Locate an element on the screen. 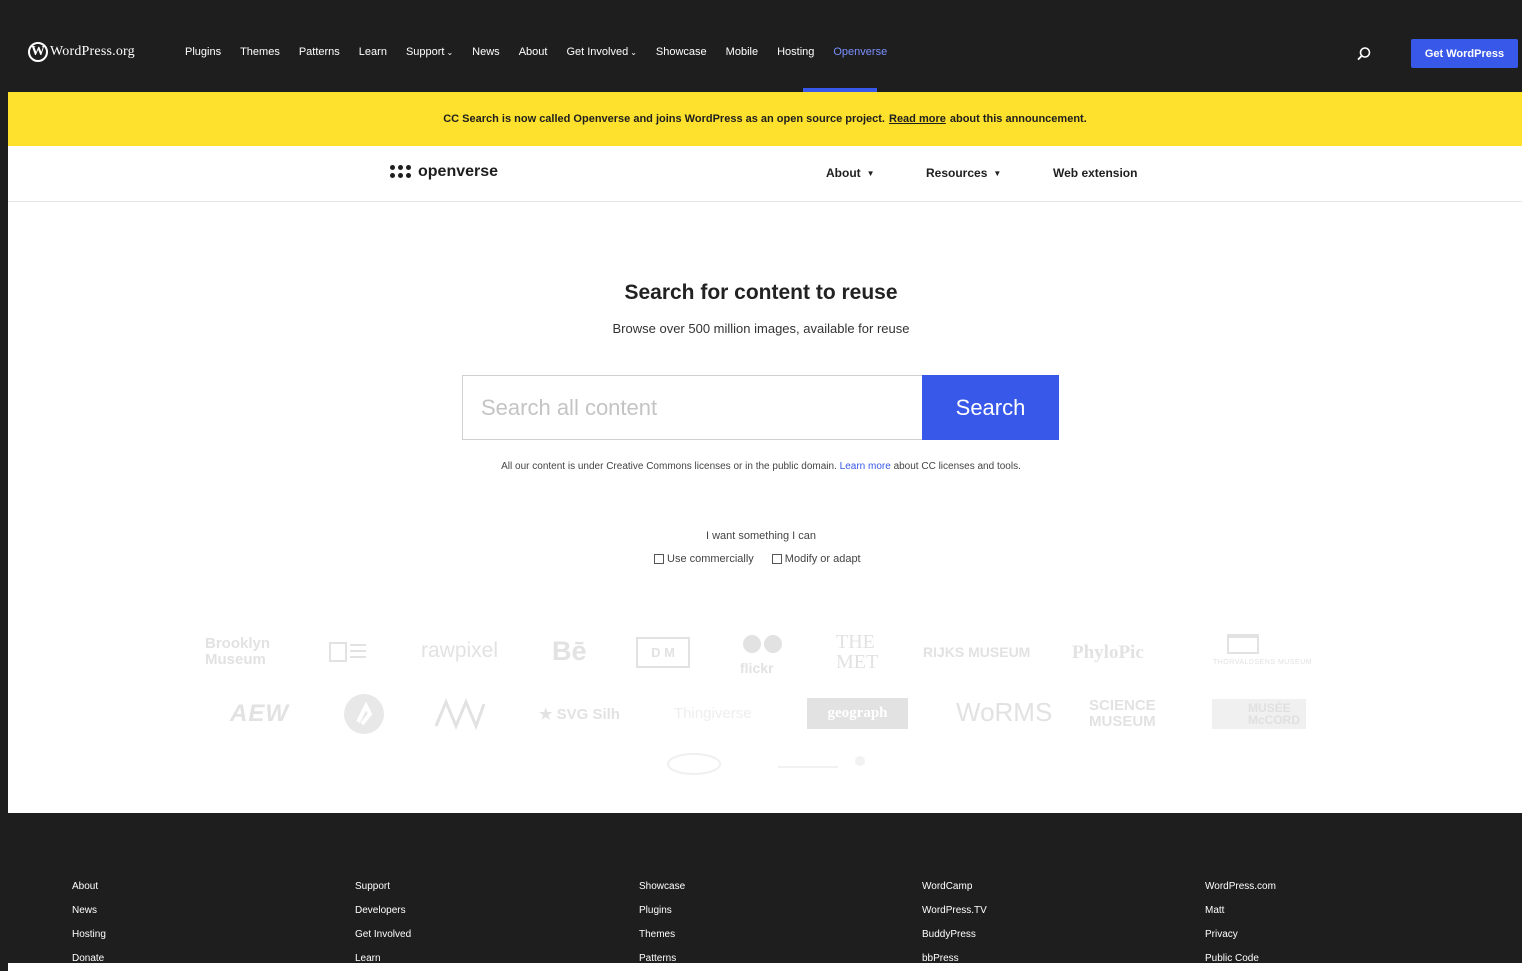 Image resolution: width=1522 pixels, height=971 pixels. footer-link-developers: Developers is located at coordinates (383, 911).